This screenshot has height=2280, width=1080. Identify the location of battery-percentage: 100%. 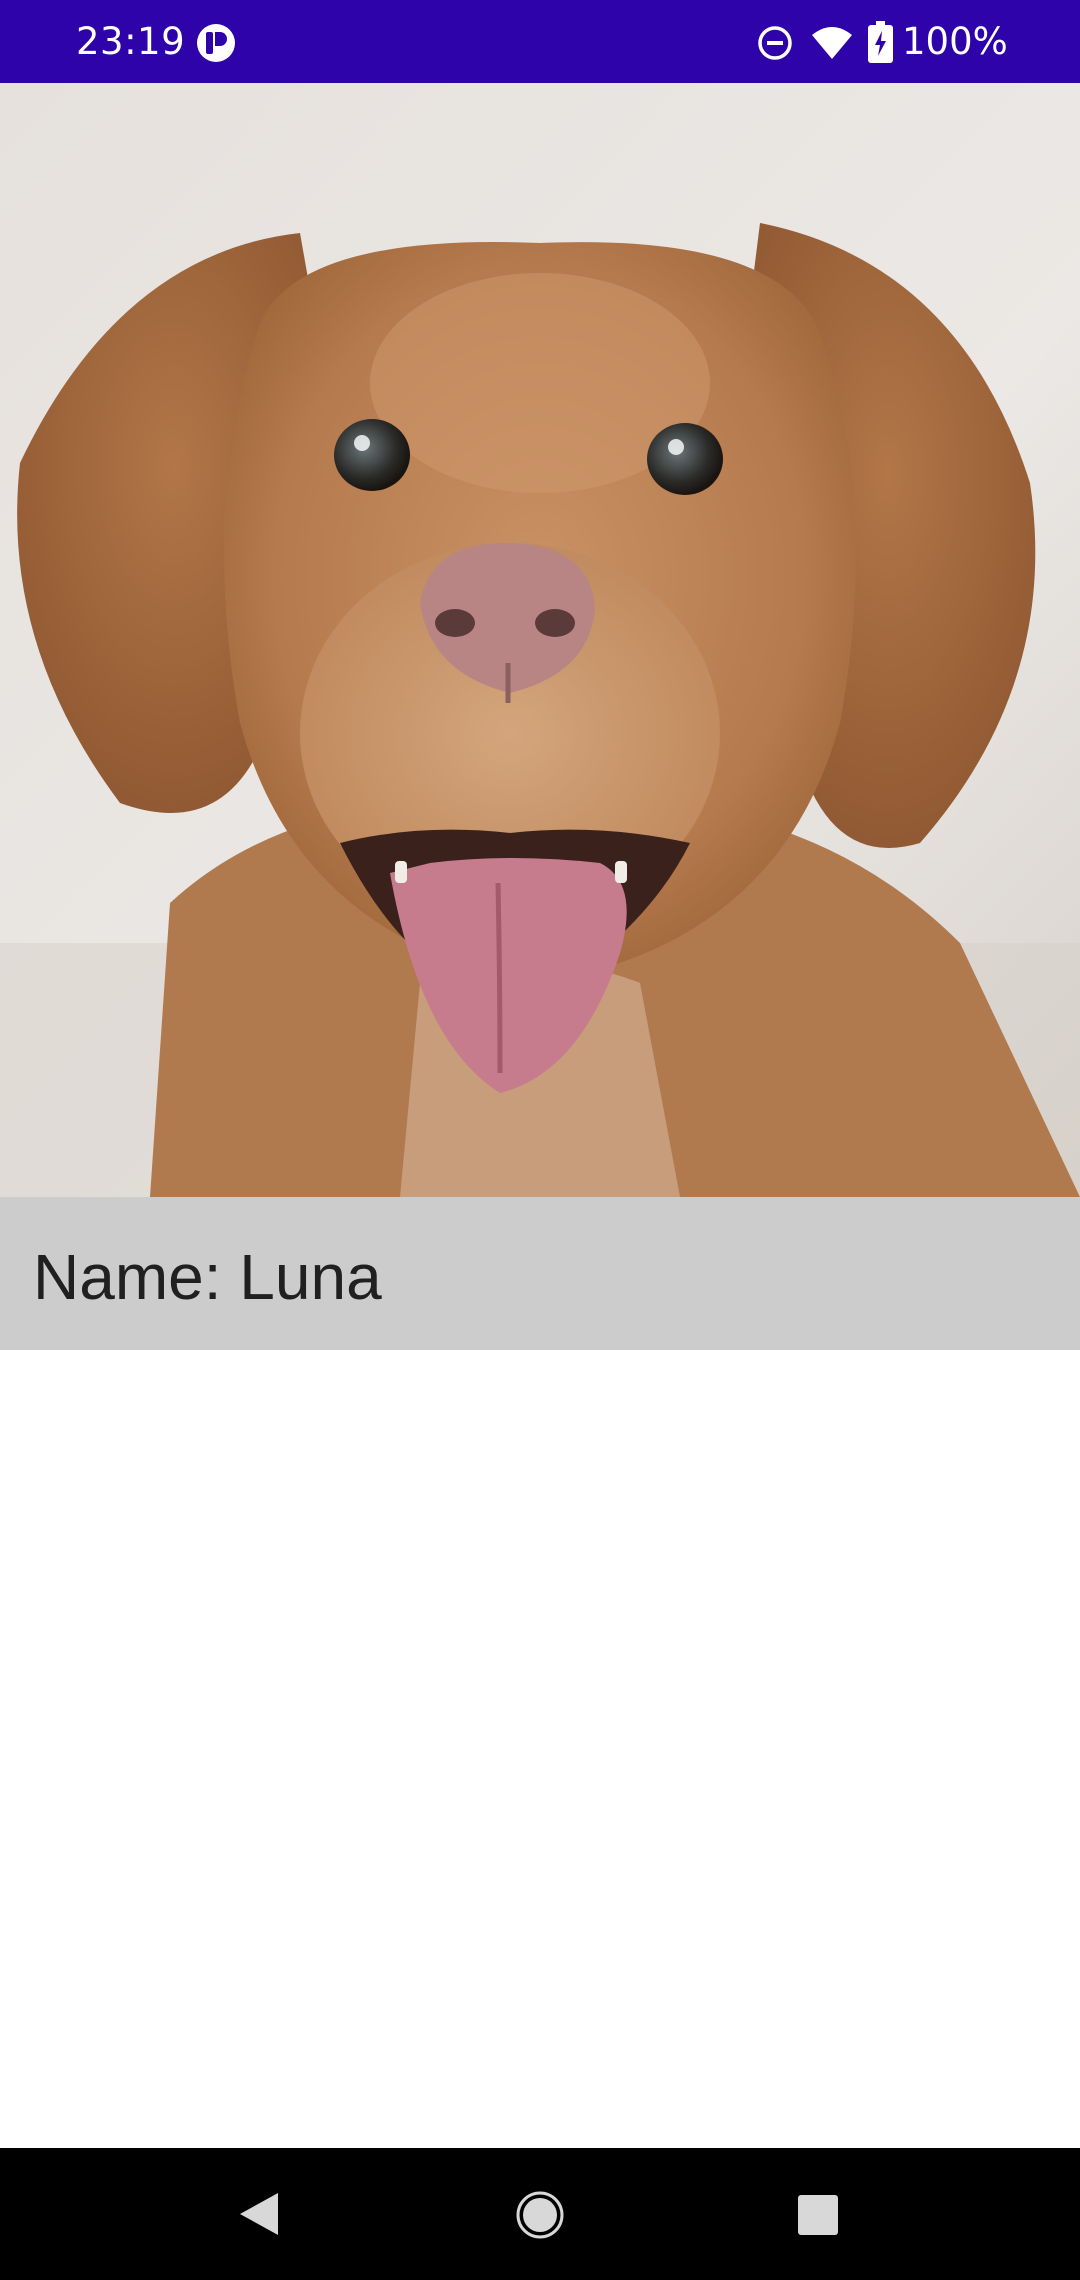
(955, 41).